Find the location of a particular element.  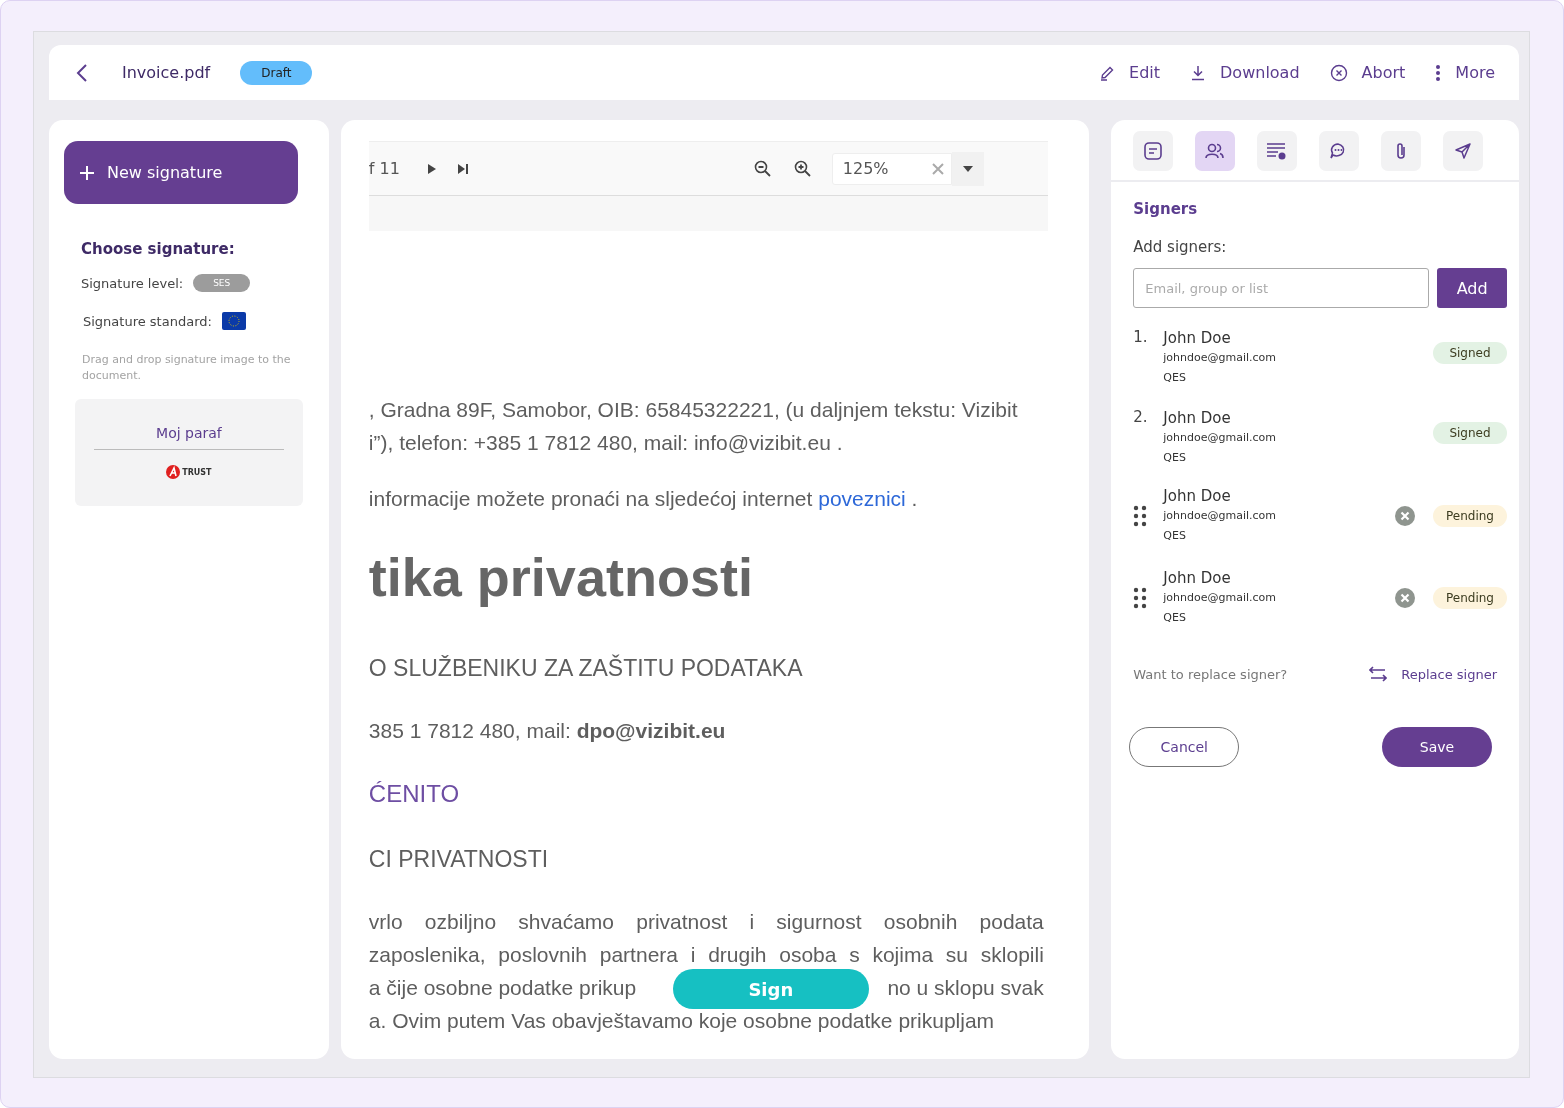

close-circle-icon is located at coordinates (1338, 72).